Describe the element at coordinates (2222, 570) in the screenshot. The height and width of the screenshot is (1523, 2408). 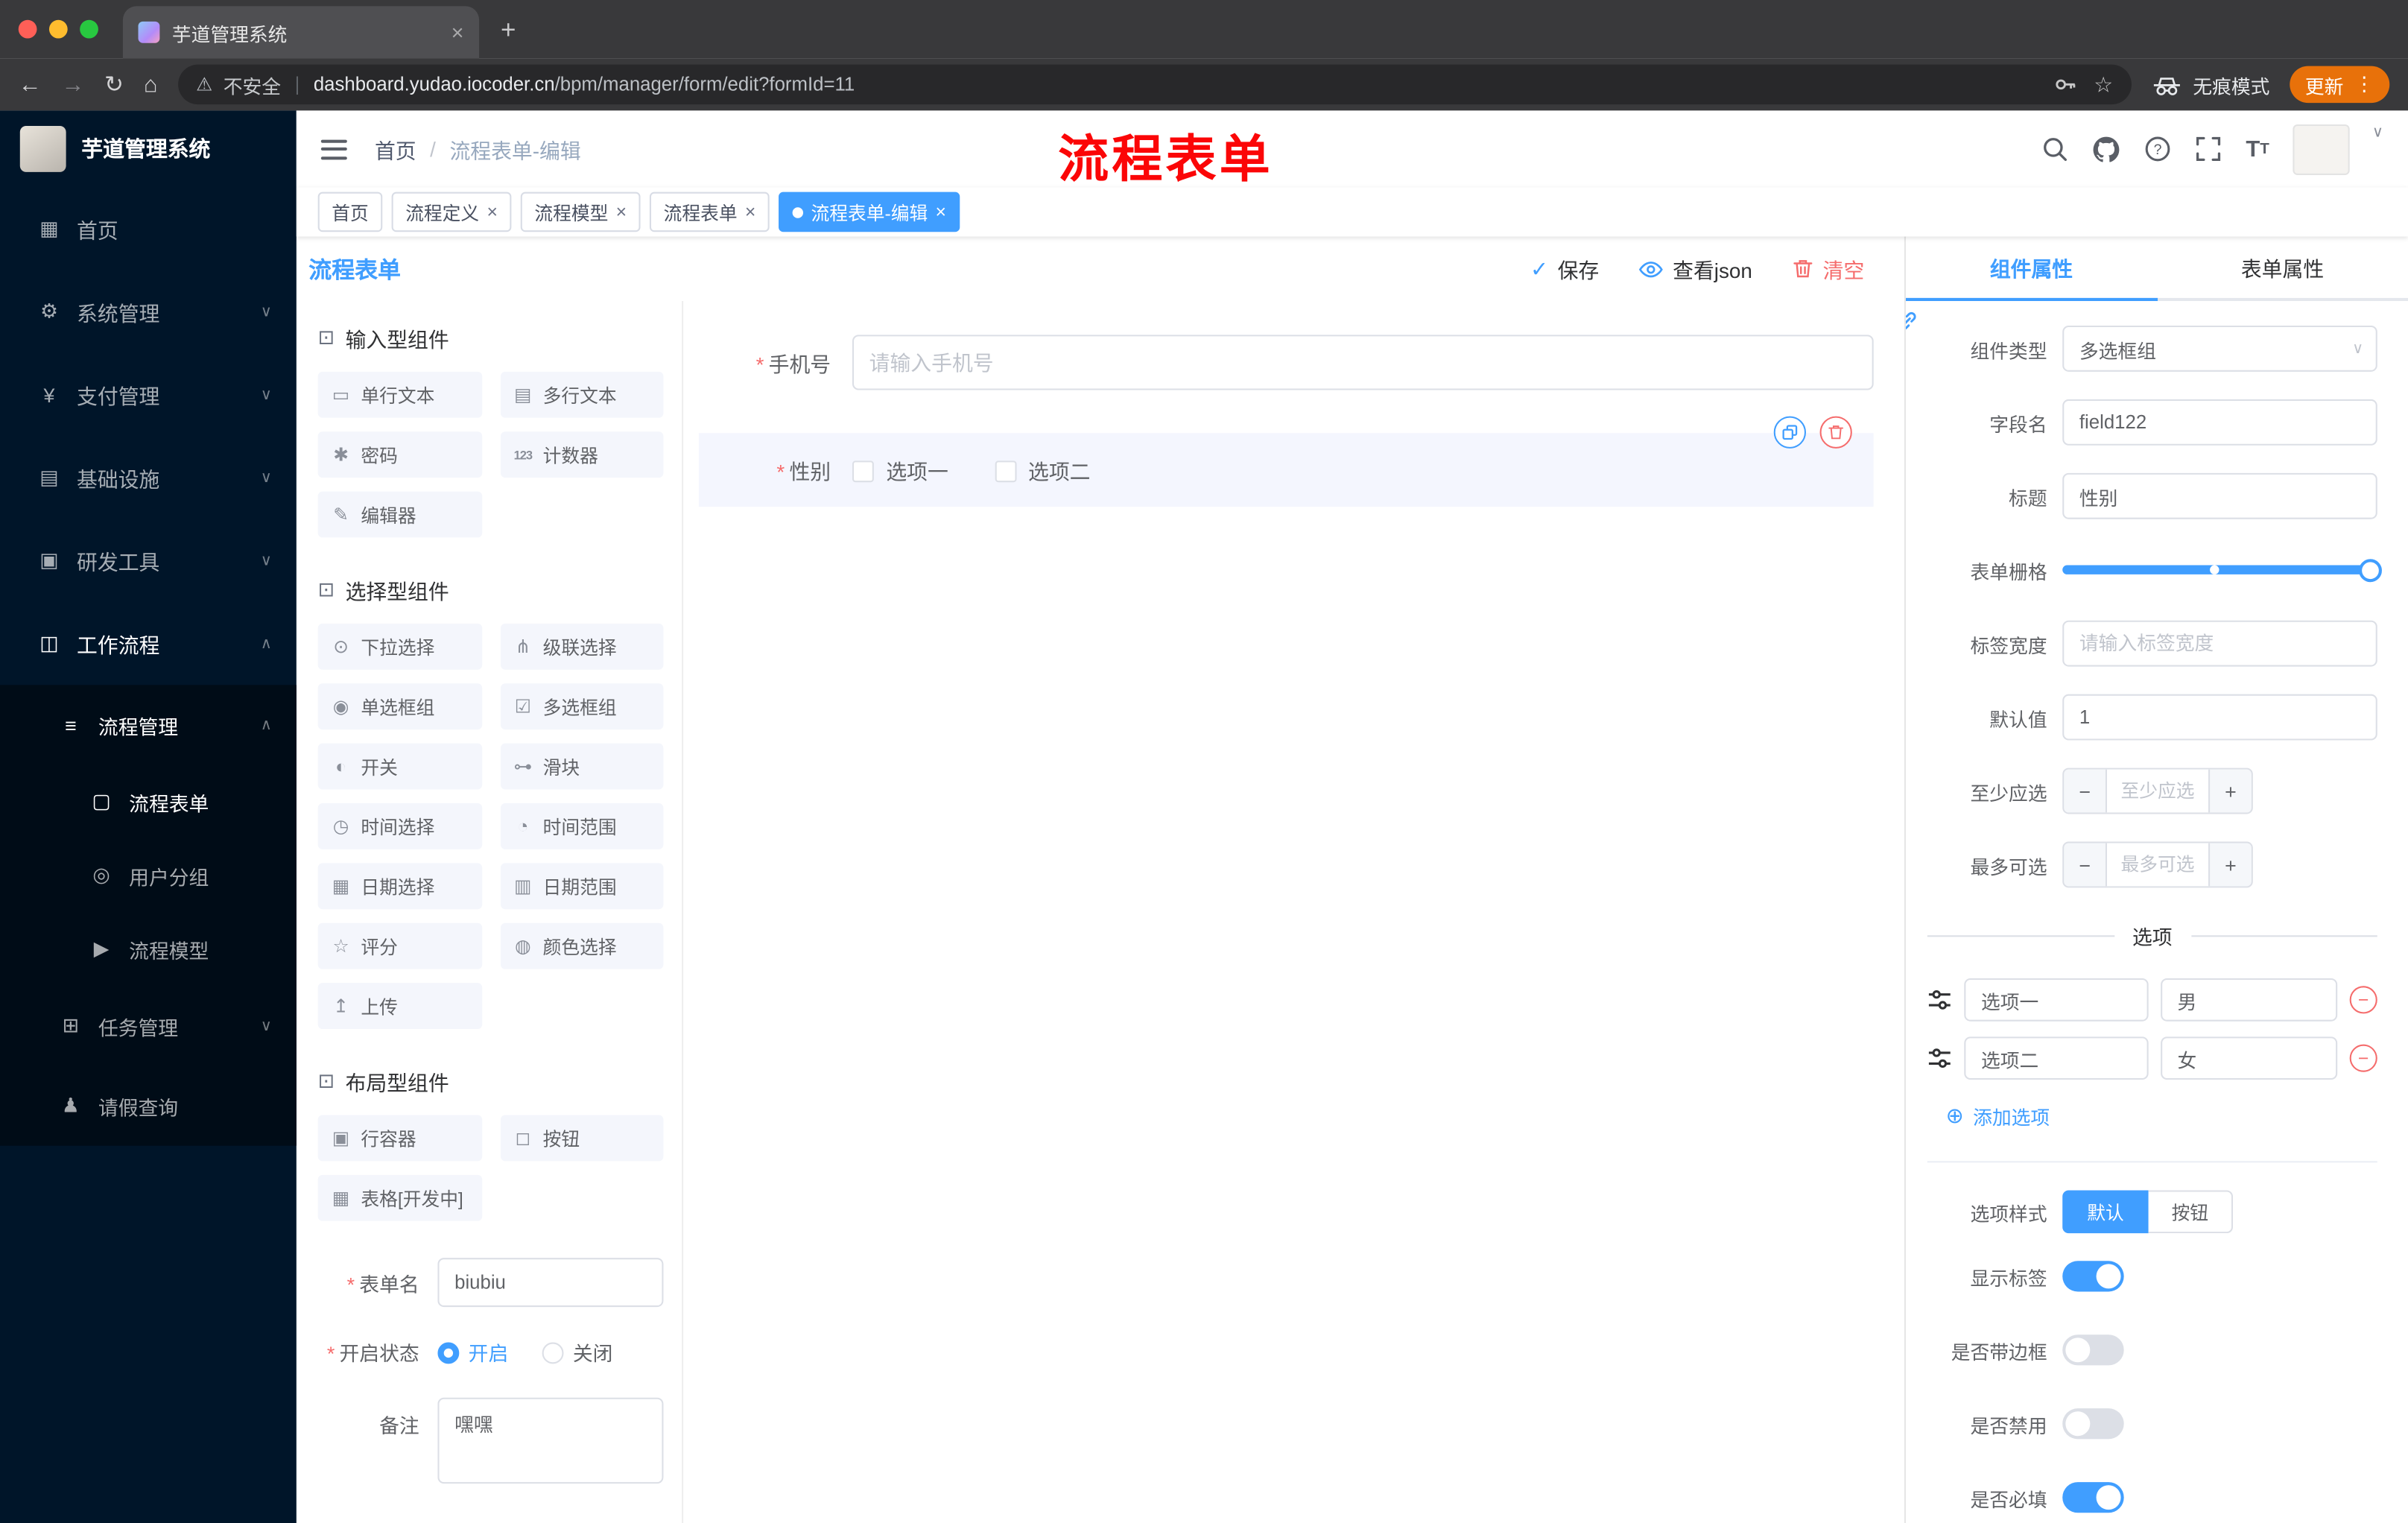
I see `form-grid-slider` at that location.